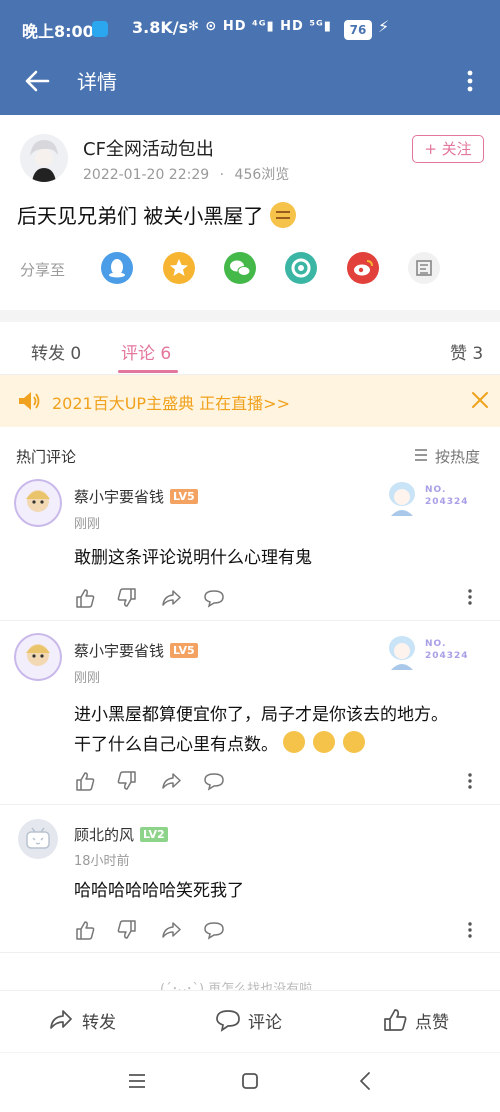 The width and height of the screenshot is (500, 1112). What do you see at coordinates (424, 268) in the screenshot?
I see `copy-link-share-icon` at bounding box center [424, 268].